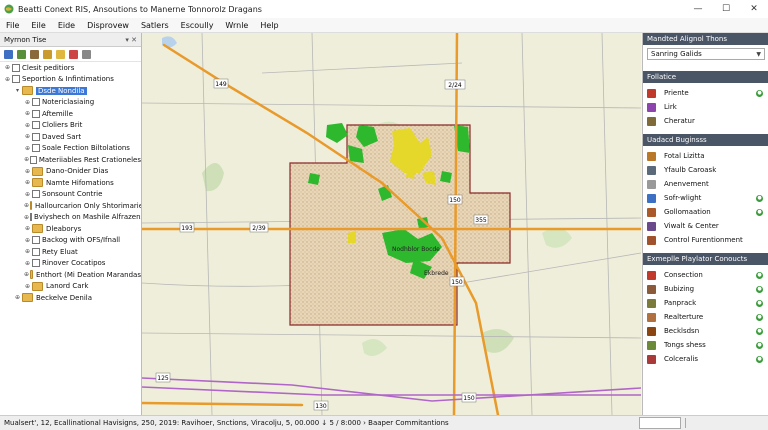 This screenshot has height=430, width=768. I want to click on panel-item: Priente ●, so click(705, 93).